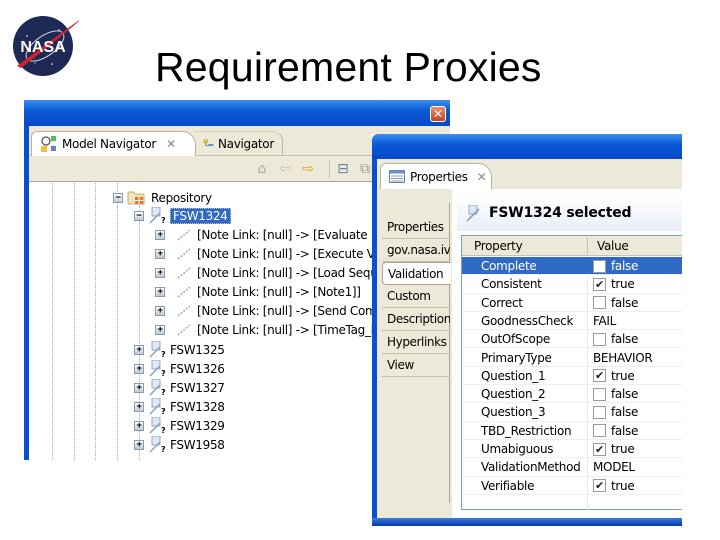 The height and width of the screenshot is (540, 720). Describe the element at coordinates (157, 368) in the screenshot. I see `requirement-proxy-icon: ?` at that location.